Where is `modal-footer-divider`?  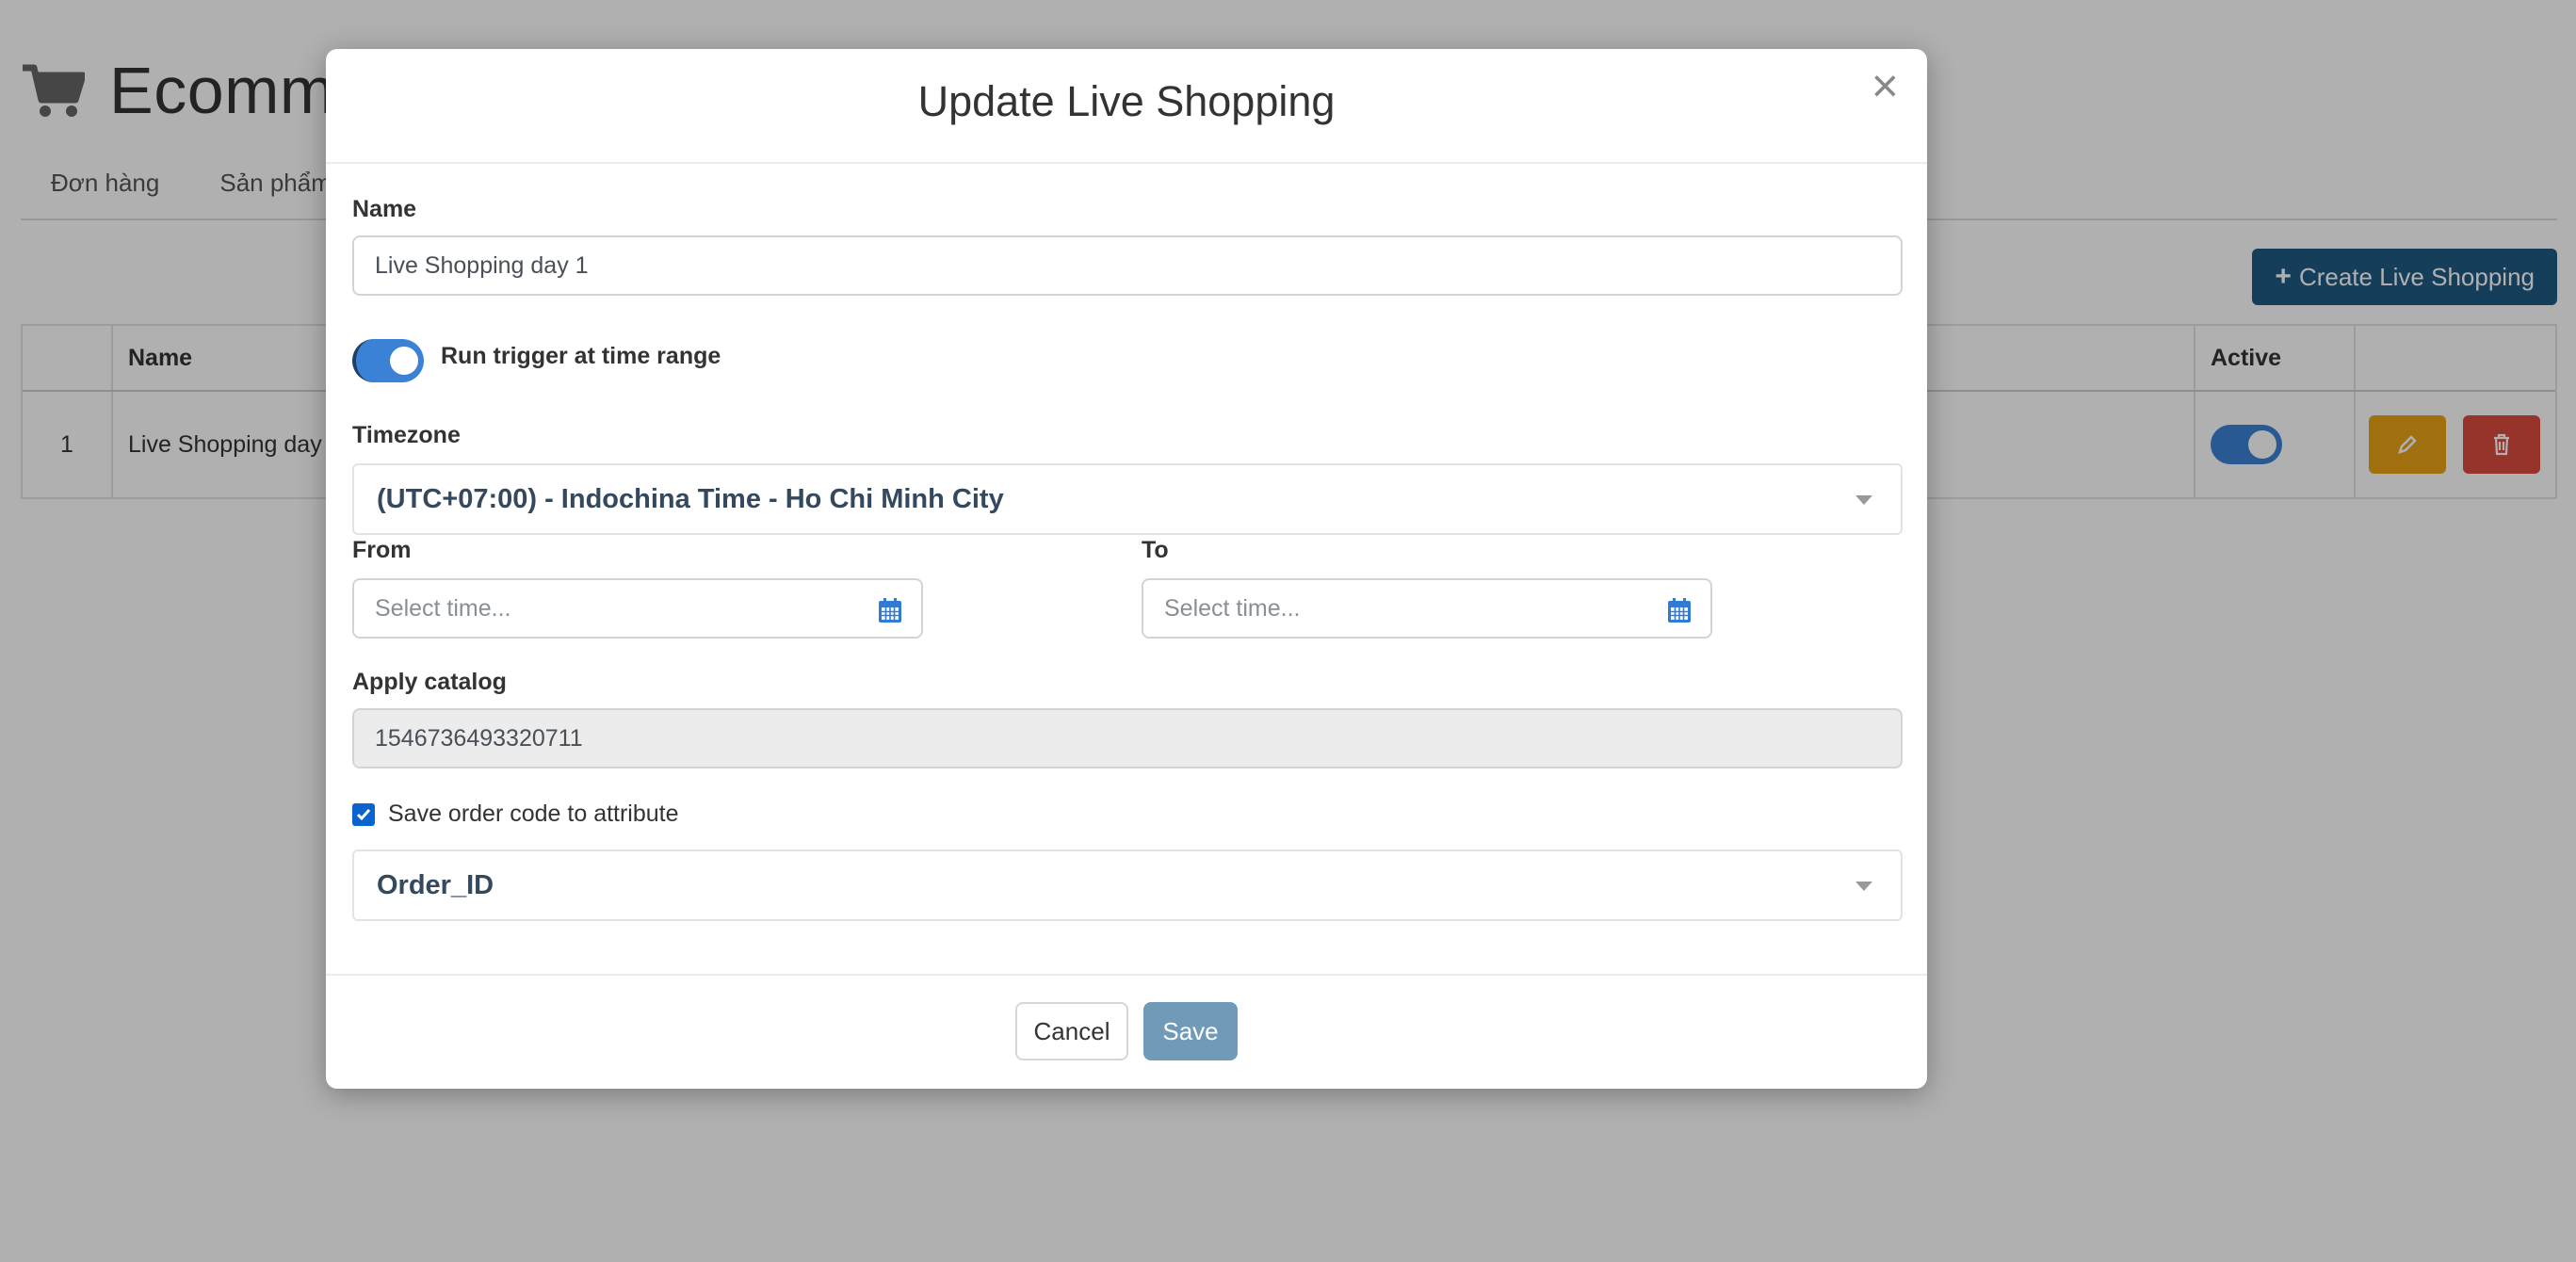 modal-footer-divider is located at coordinates (1126, 975).